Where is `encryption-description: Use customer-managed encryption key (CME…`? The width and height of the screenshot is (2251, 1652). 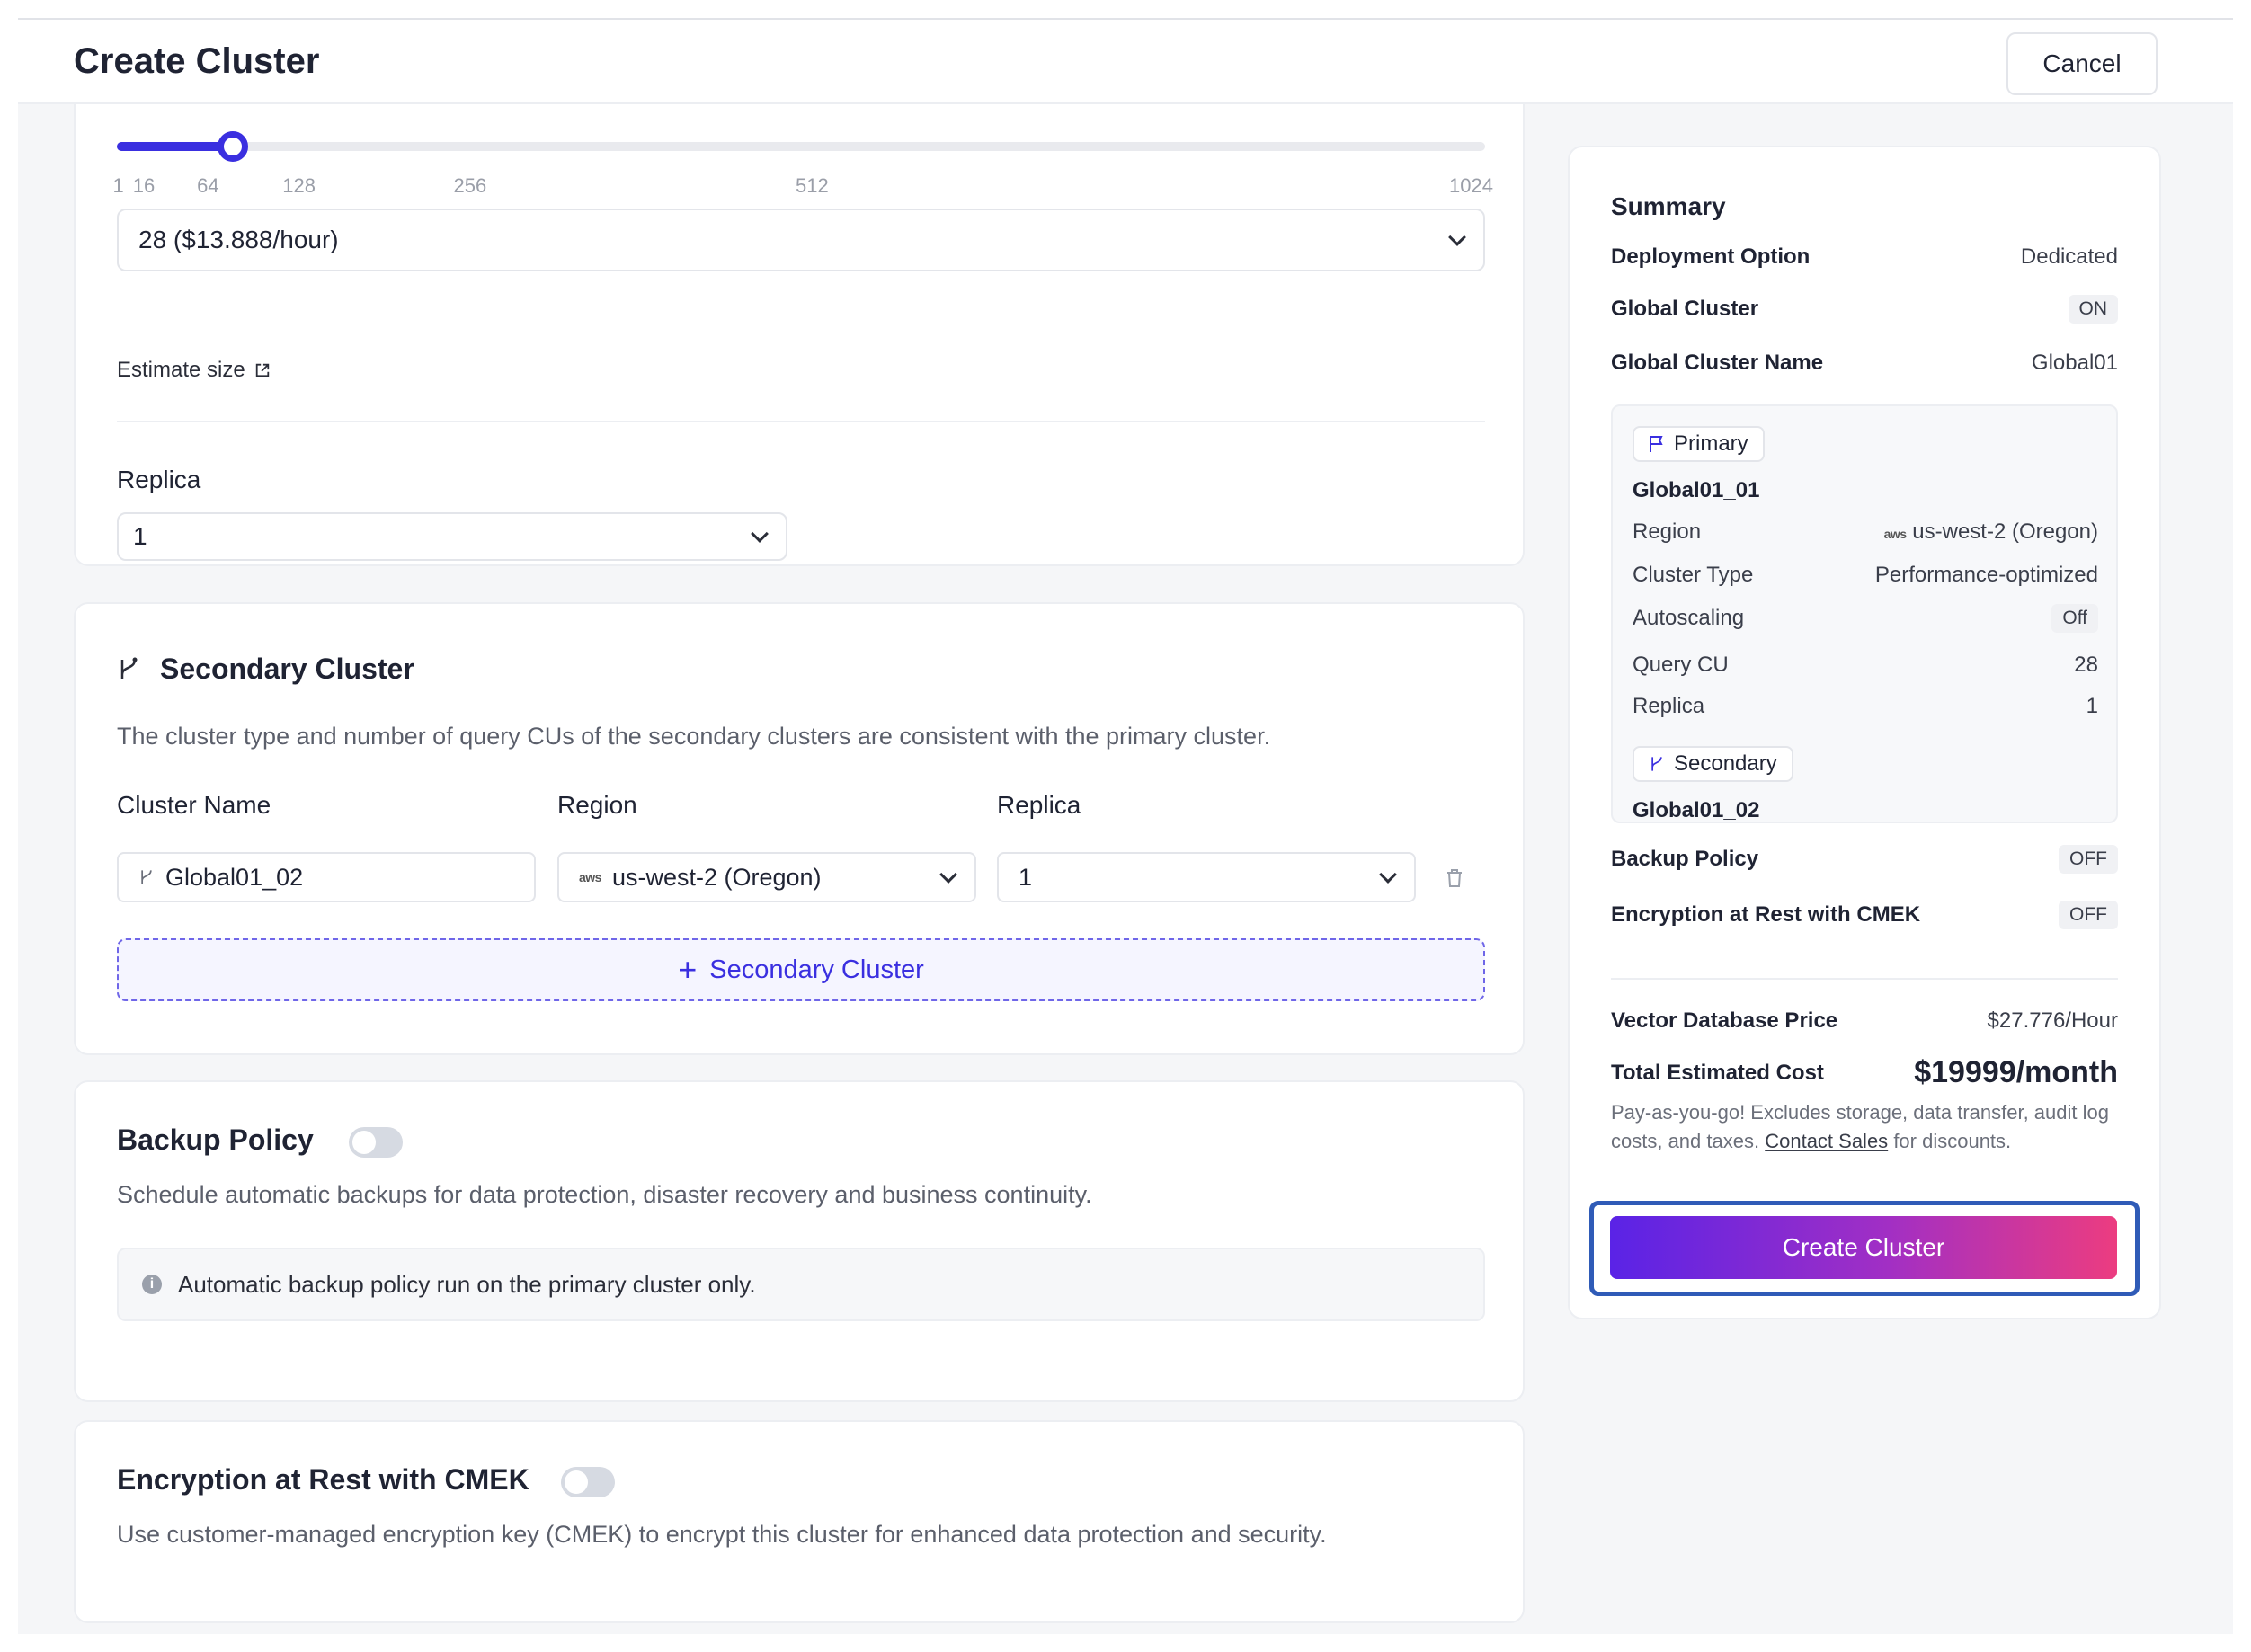
encryption-description: Use customer-managed encryption key (CME… is located at coordinates (722, 1534).